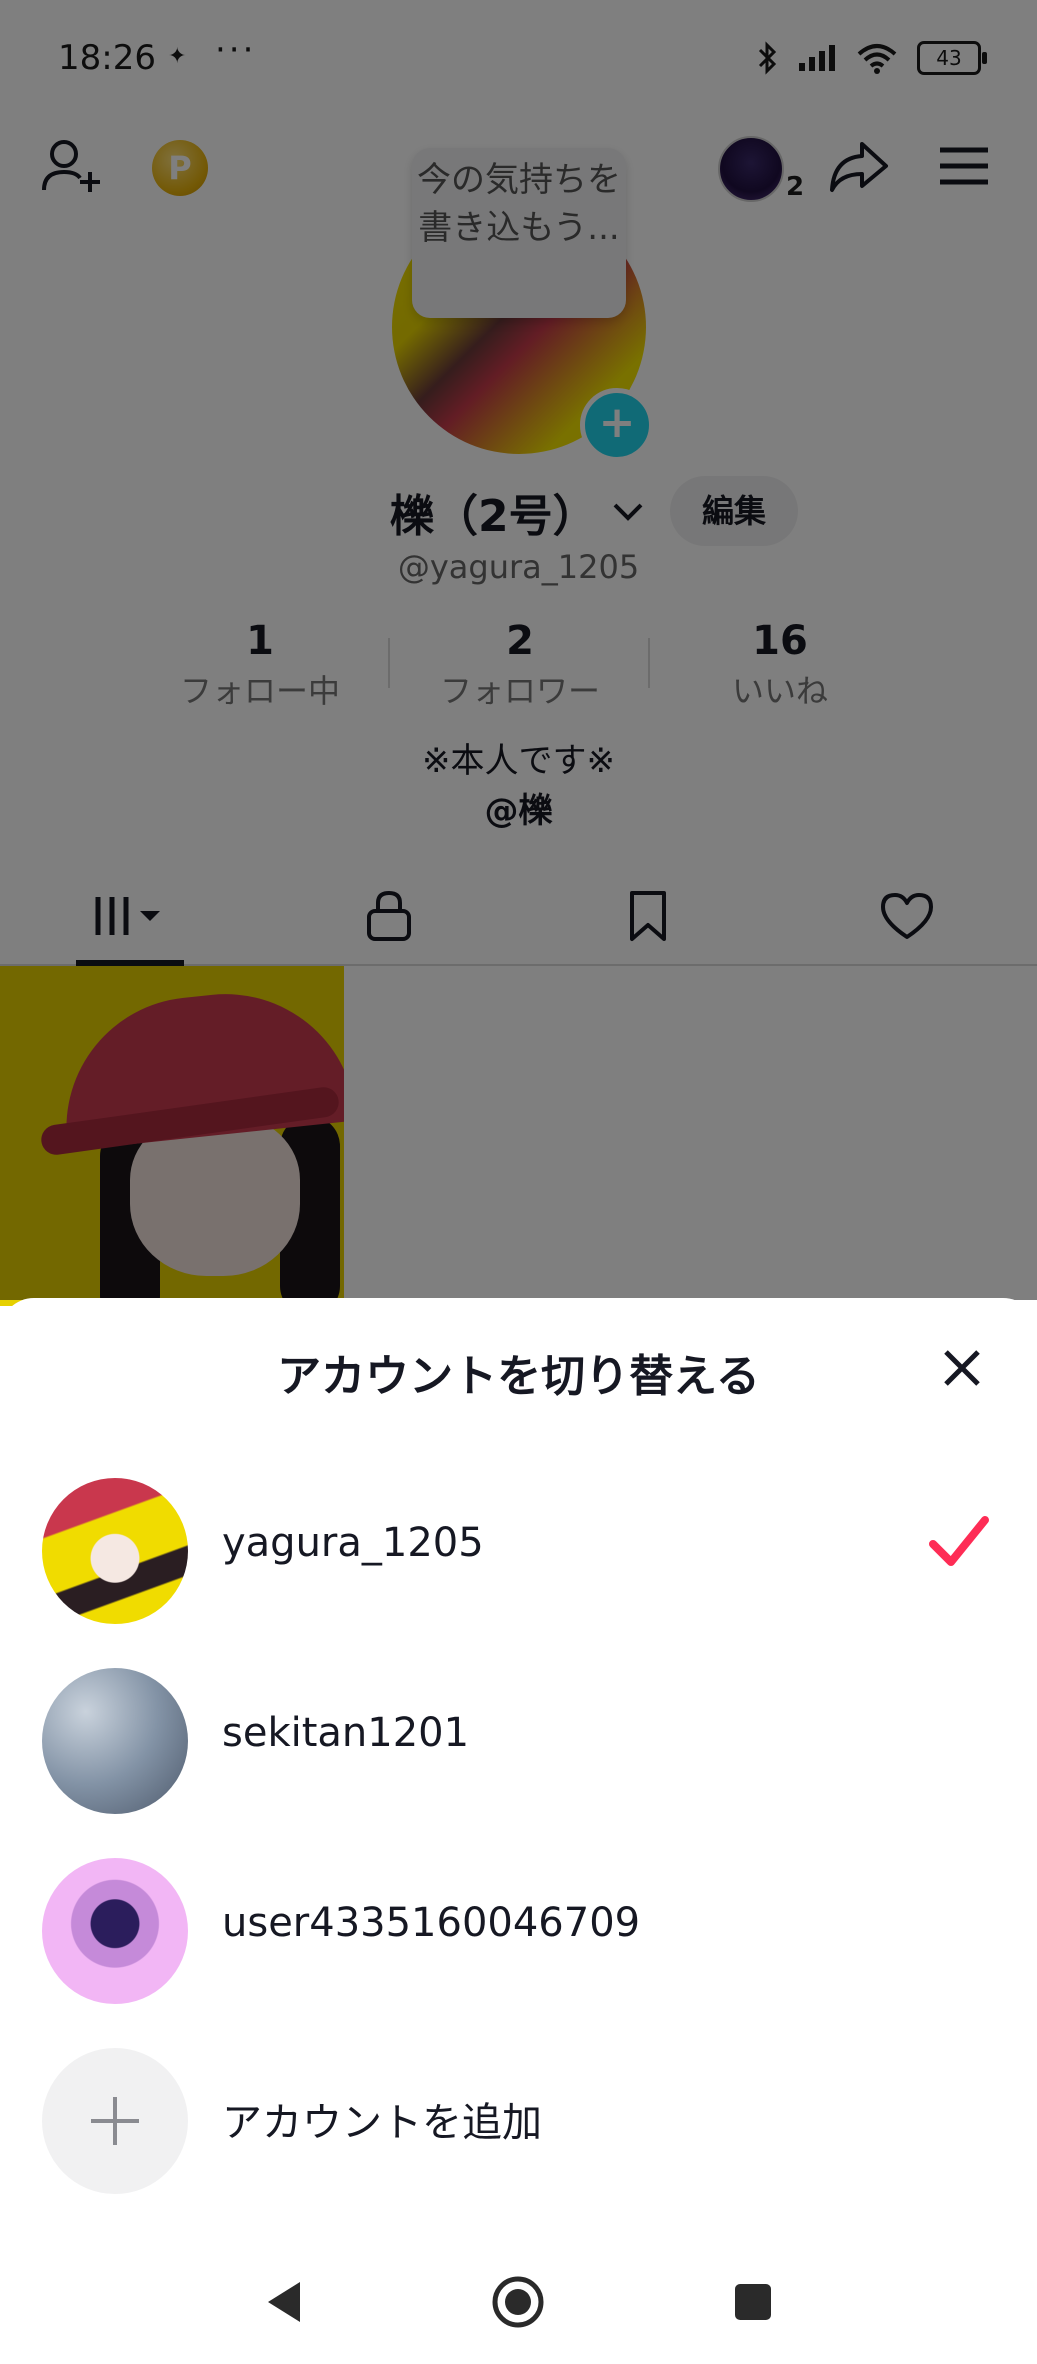 The height and width of the screenshot is (2364, 1037). Describe the element at coordinates (431, 1923) in the screenshot. I see `account-name: user4335160046709` at that location.